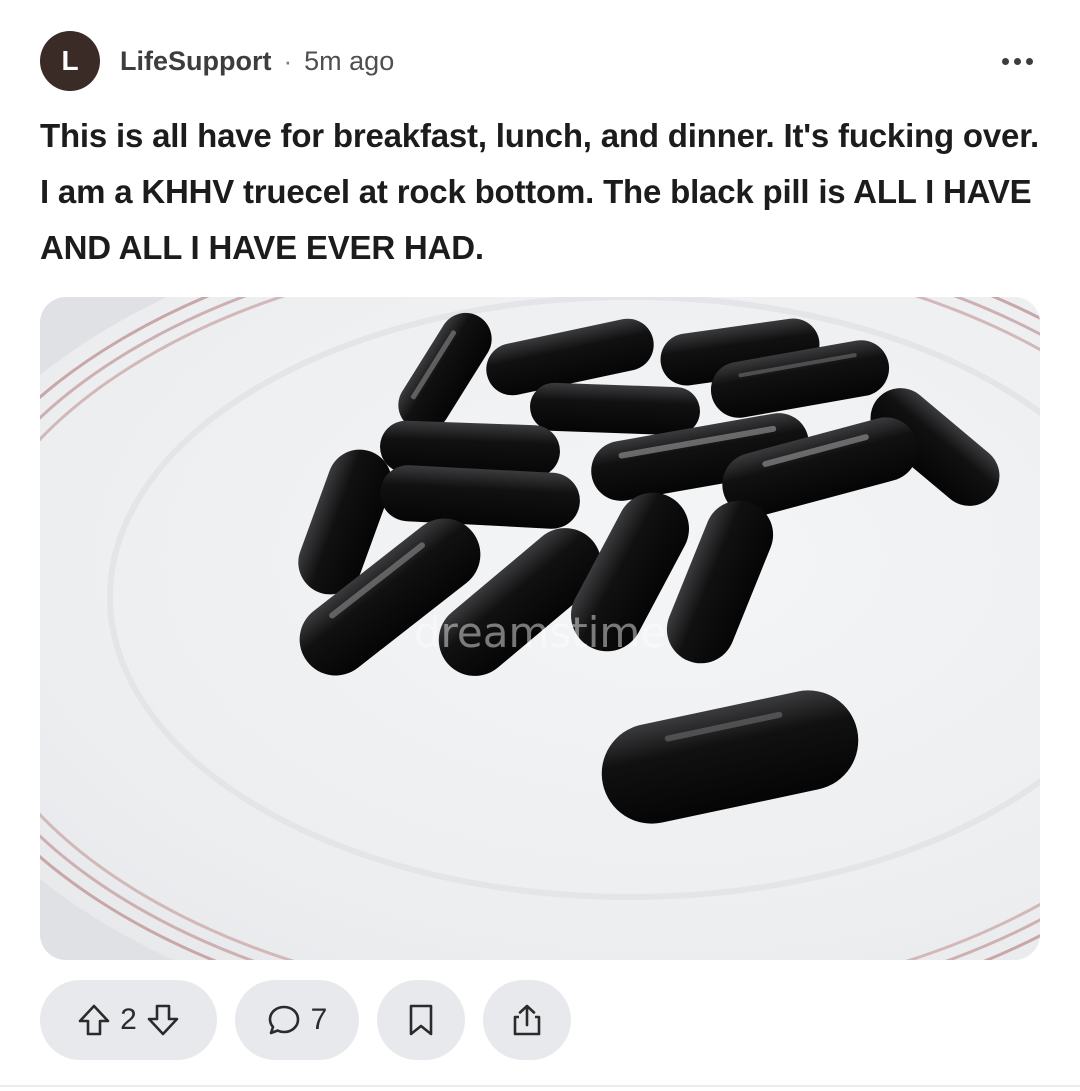 This screenshot has height=1091, width=1080. Describe the element at coordinates (1017, 61) in the screenshot. I see `more-options-icon` at that location.